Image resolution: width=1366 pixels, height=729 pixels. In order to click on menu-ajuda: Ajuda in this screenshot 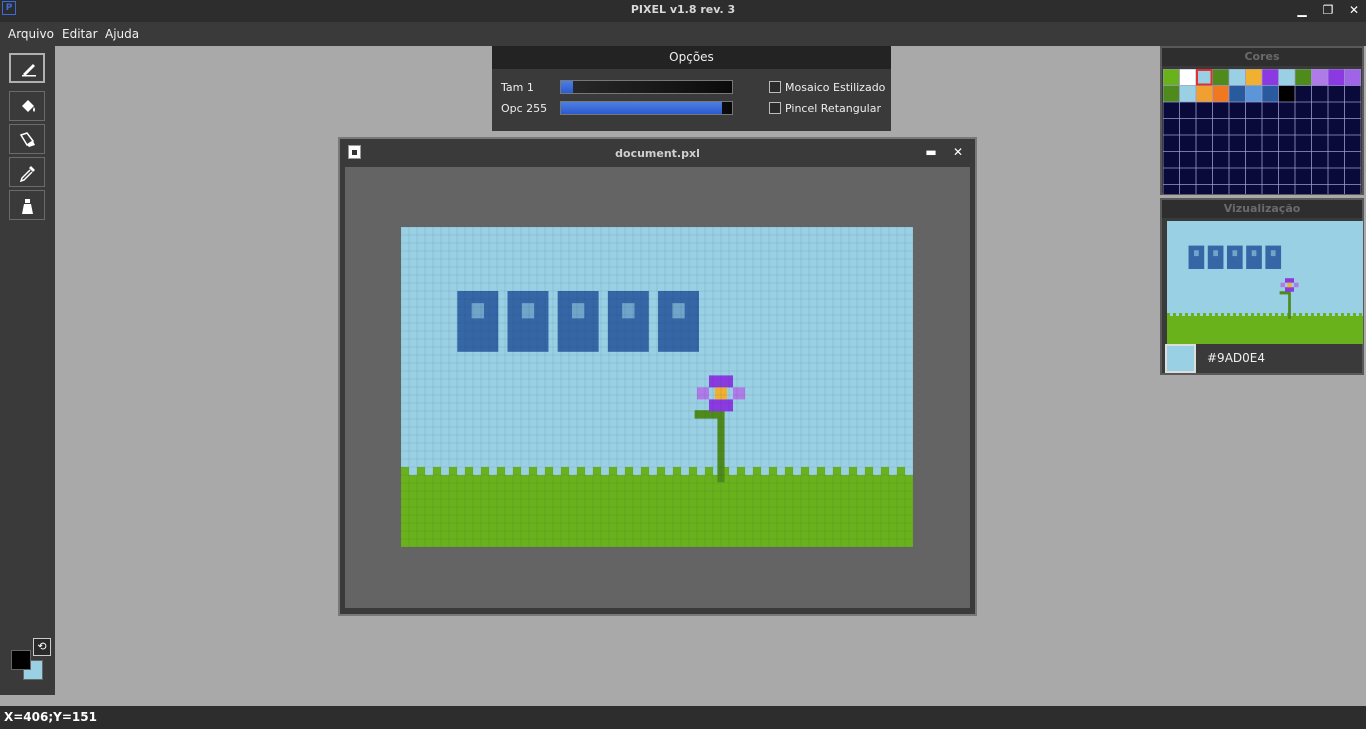, I will do `click(122, 34)`.